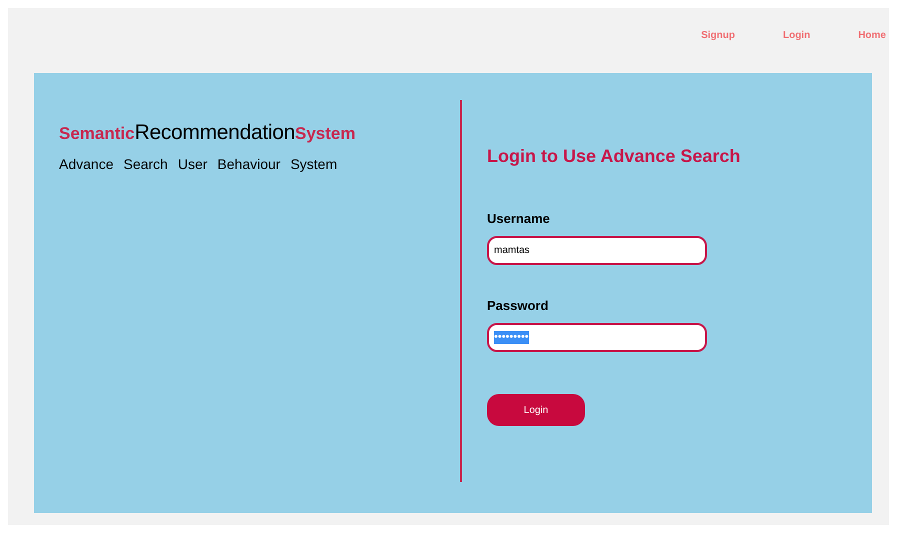 The width and height of the screenshot is (897, 533). I want to click on login-button: Login, so click(536, 410).